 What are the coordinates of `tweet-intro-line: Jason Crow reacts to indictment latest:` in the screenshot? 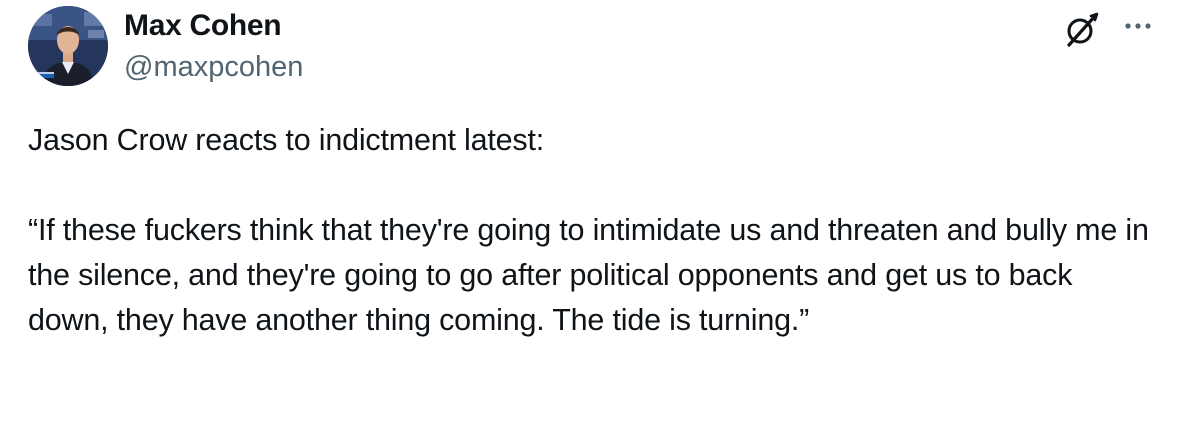 It's located at (286, 140).